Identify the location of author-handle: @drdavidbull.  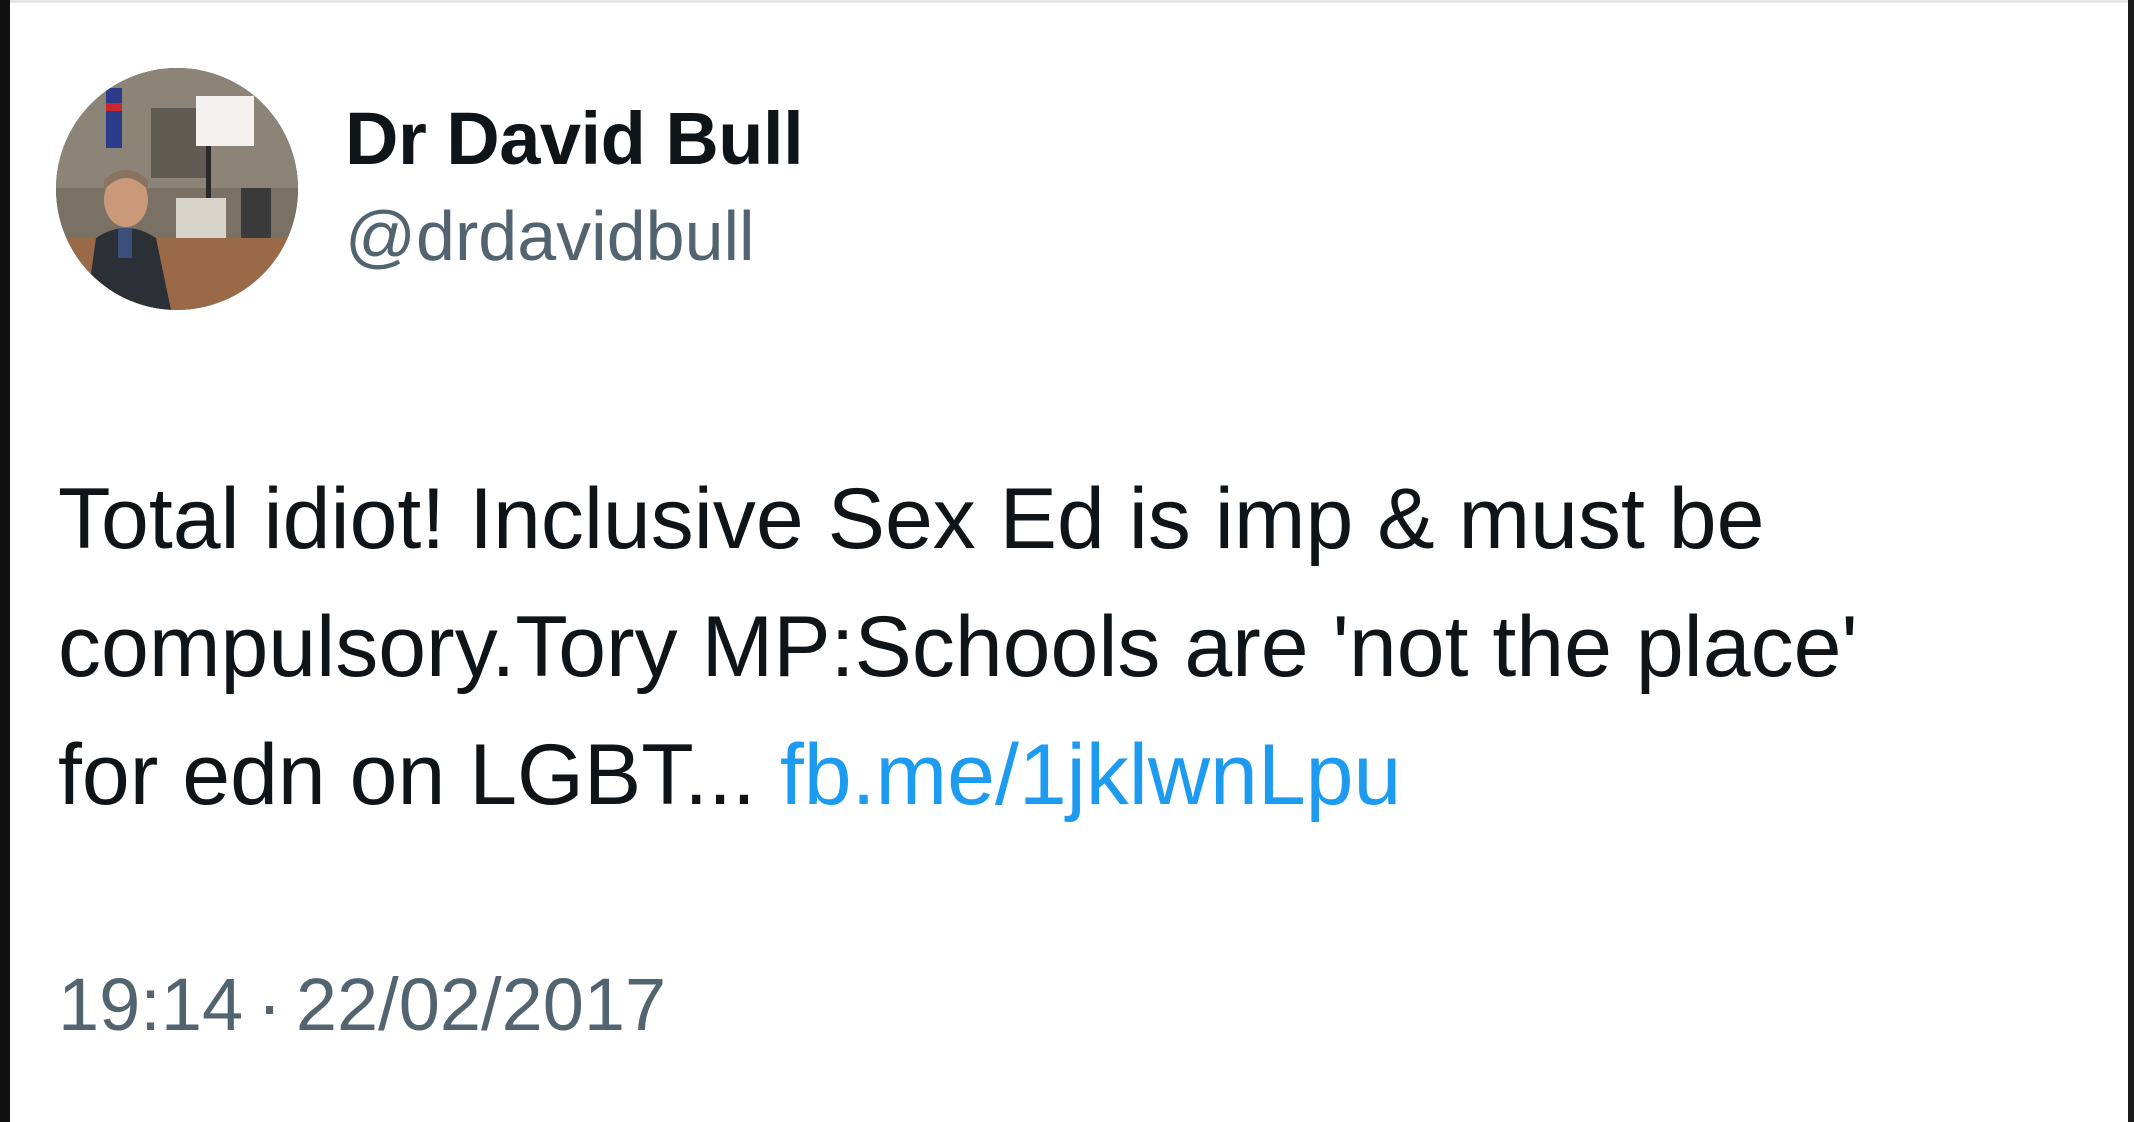
(550, 236).